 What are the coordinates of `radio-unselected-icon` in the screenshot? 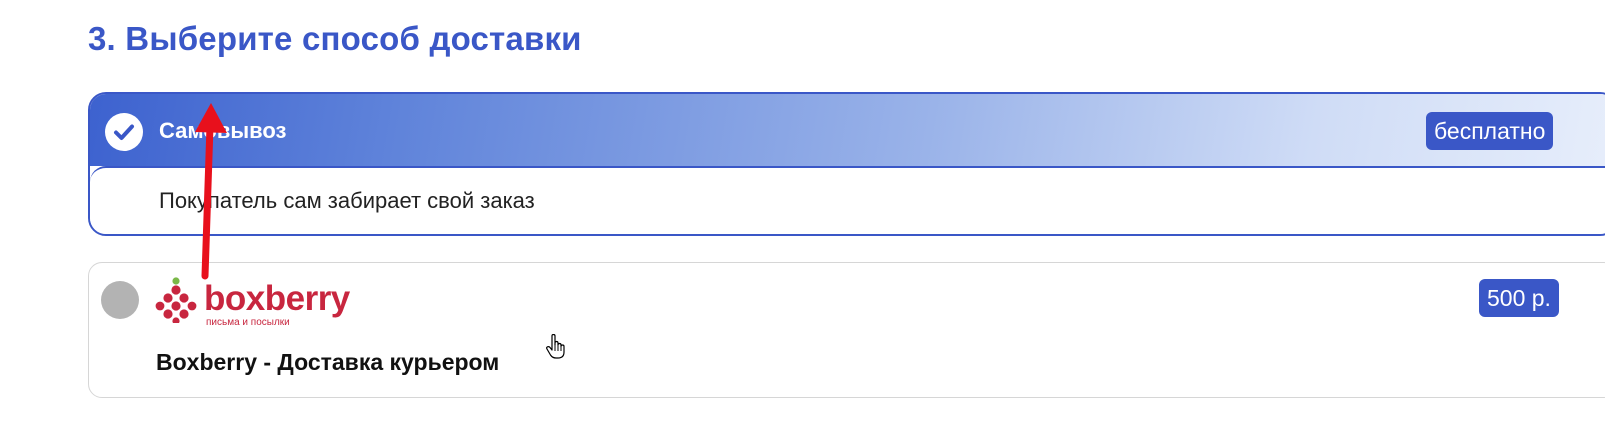 It's located at (120, 300).